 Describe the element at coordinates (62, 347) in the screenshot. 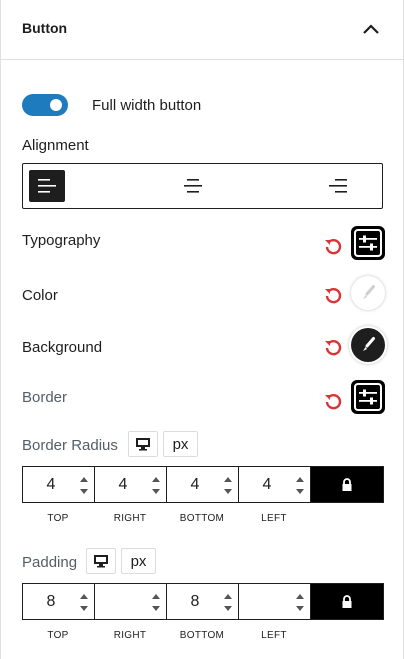

I see `background-label: Background` at that location.